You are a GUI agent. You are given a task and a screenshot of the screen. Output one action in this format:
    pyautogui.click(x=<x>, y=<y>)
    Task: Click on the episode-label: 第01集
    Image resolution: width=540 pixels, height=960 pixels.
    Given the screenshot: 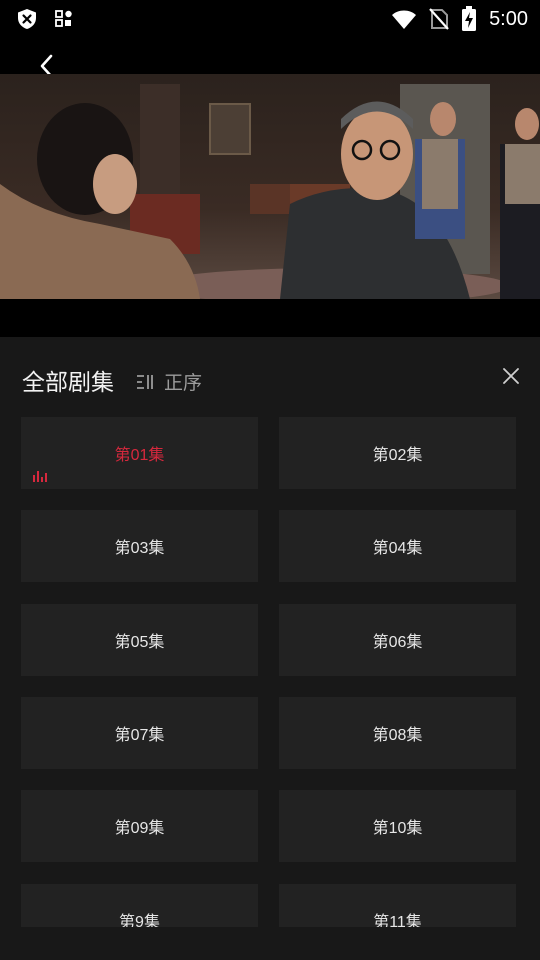 What is the action you would take?
    pyautogui.click(x=139, y=455)
    